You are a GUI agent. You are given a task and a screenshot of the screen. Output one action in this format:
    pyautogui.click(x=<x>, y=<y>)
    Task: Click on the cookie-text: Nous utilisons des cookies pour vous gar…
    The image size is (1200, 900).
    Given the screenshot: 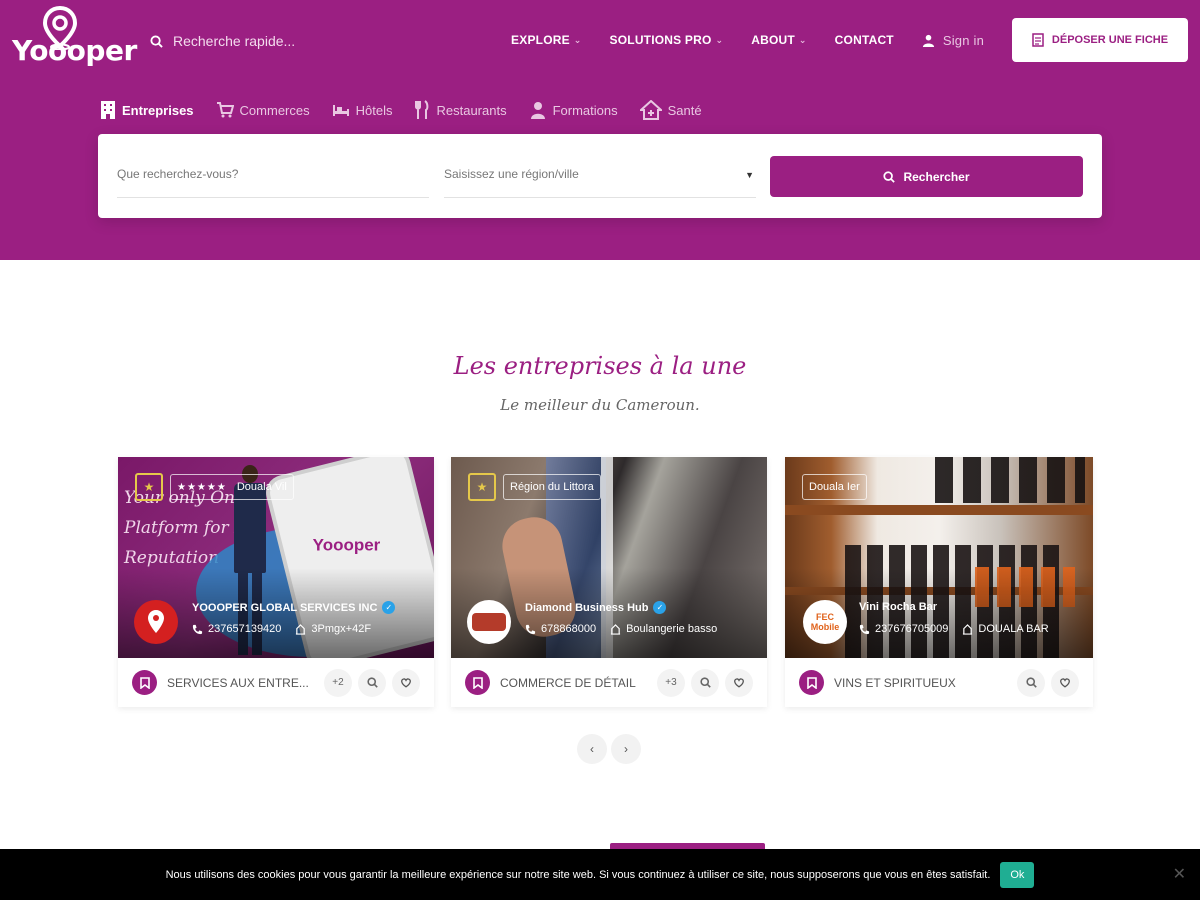 What is the action you would take?
    pyautogui.click(x=578, y=874)
    